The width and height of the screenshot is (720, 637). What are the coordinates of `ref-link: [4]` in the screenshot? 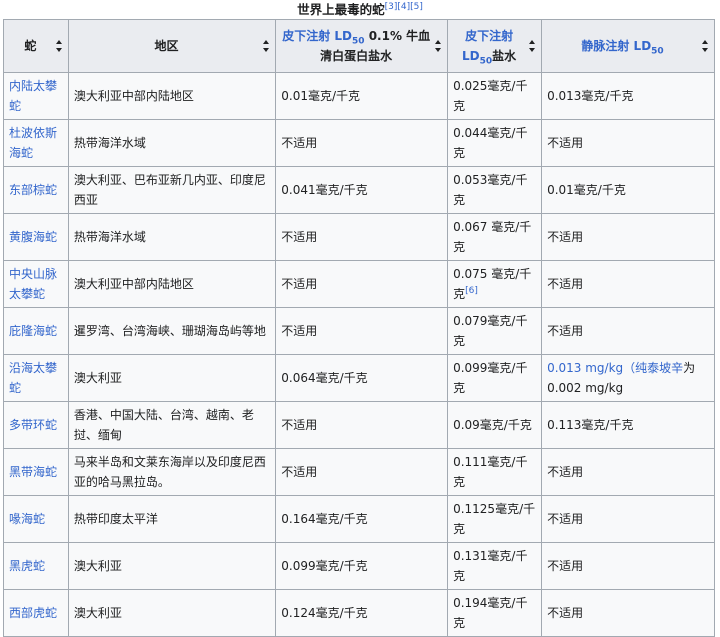 It's located at (403, 7).